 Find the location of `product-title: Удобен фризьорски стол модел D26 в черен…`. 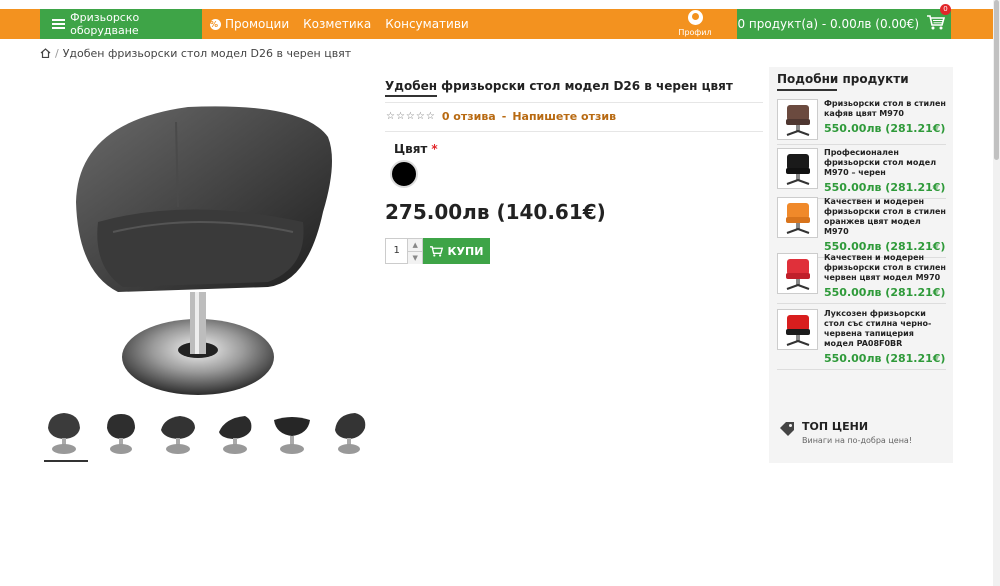

product-title: Удобен фризьорски стол модел D26 в черен… is located at coordinates (559, 86).